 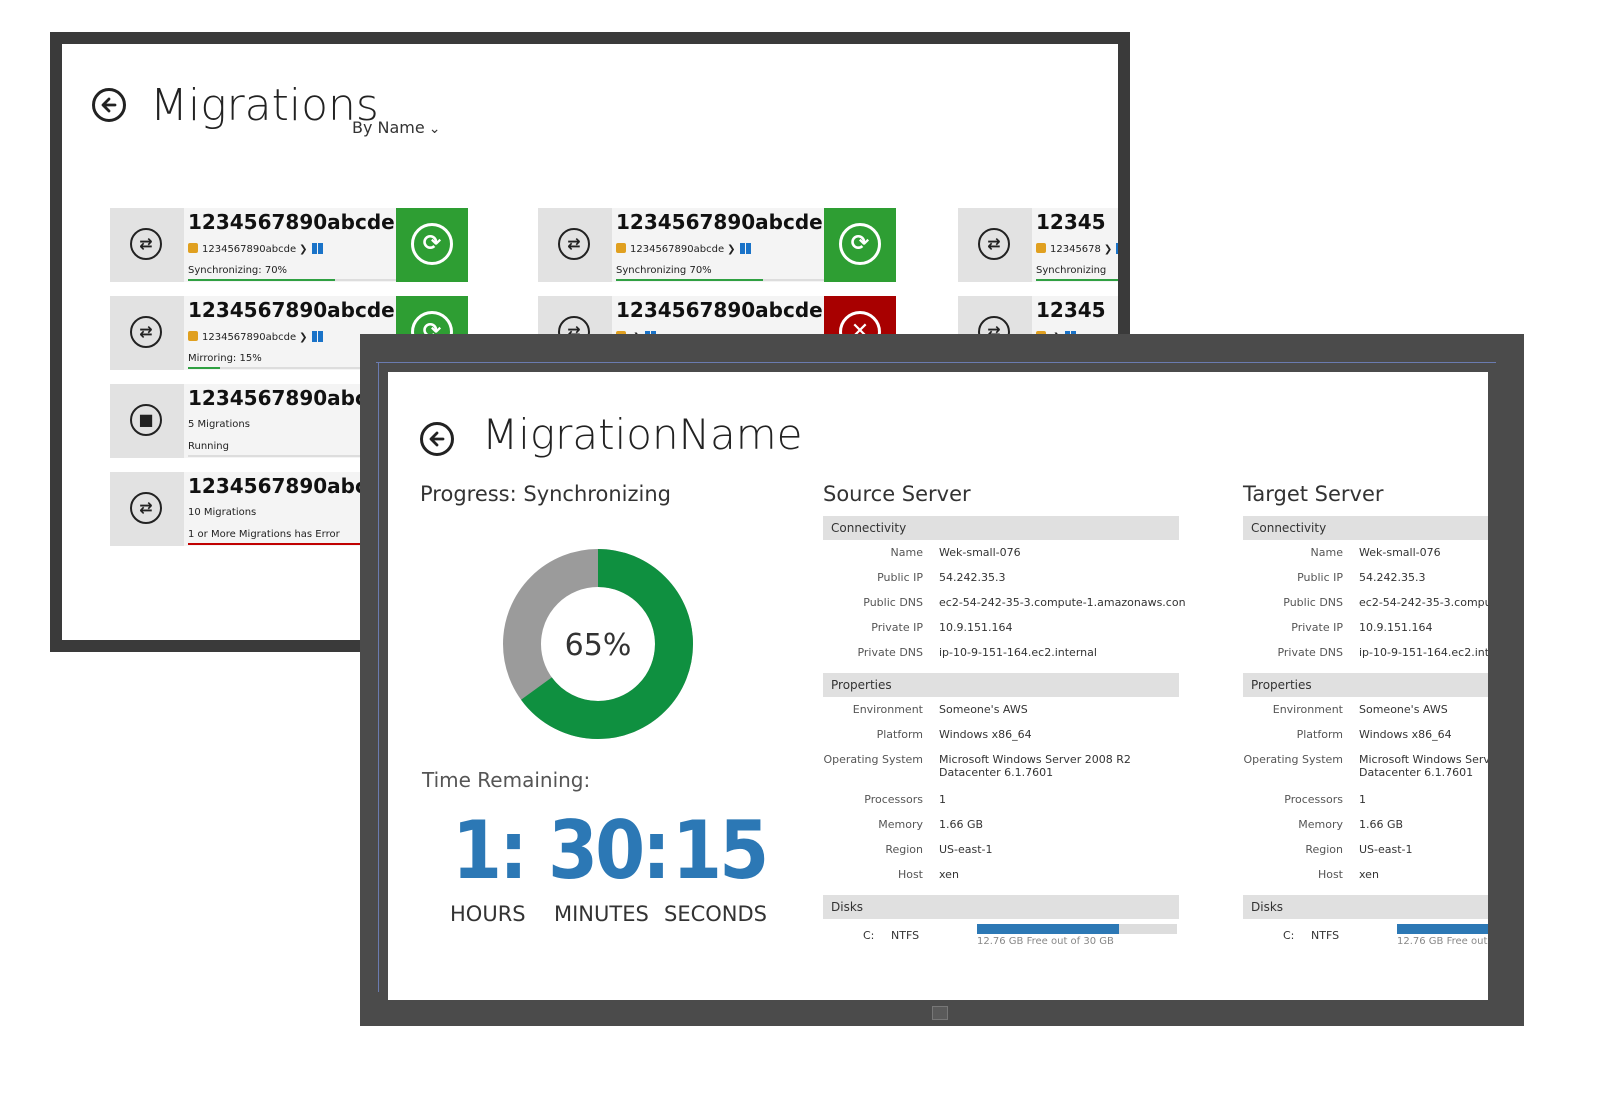 What do you see at coordinates (1018, 652) in the screenshot?
I see `field-value: ip-10-9-151-164.ec2.internal` at bounding box center [1018, 652].